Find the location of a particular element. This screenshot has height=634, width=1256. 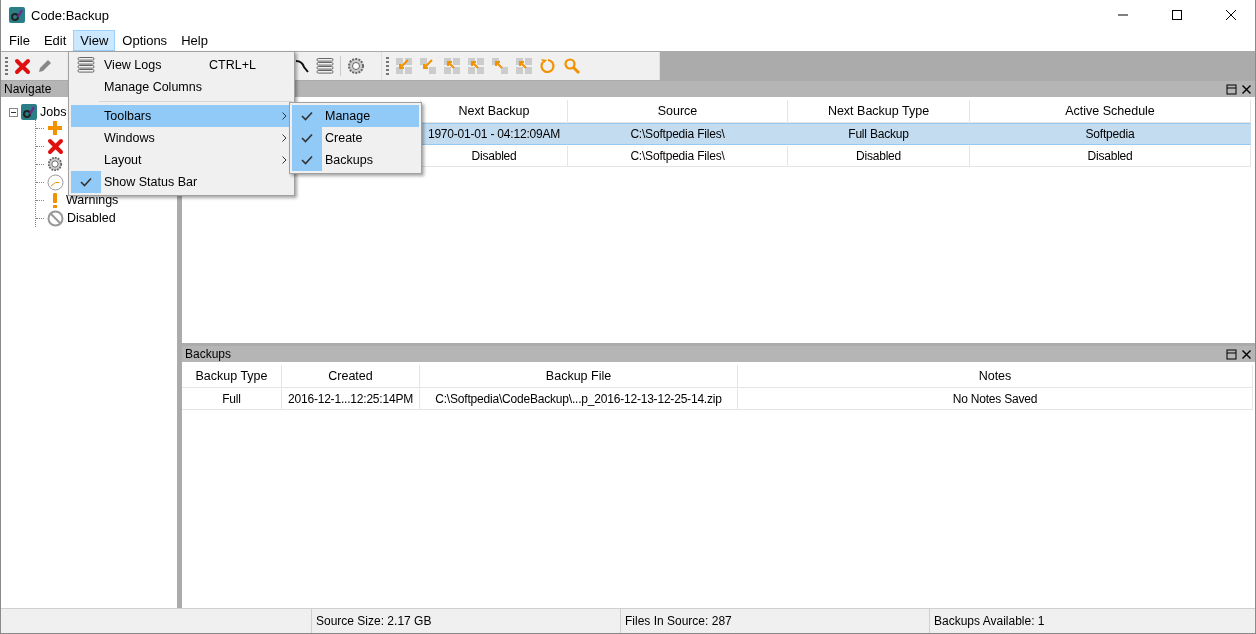

table-cell: No Notes Saved is located at coordinates (995, 399).